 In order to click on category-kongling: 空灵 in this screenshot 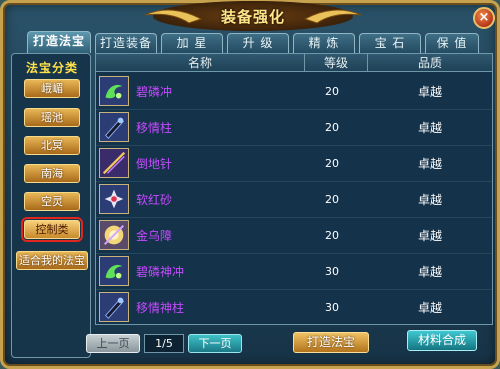, I will do `click(52, 201)`.